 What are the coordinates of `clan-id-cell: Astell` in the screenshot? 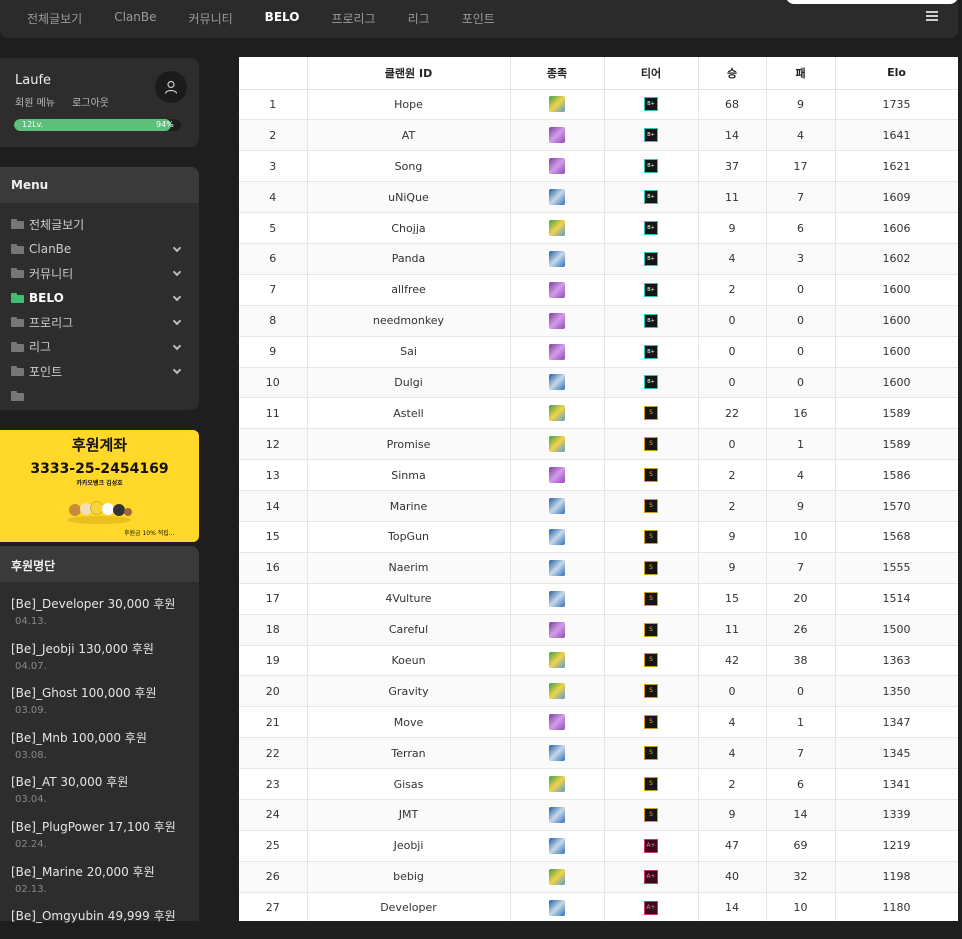 It's located at (408, 413).